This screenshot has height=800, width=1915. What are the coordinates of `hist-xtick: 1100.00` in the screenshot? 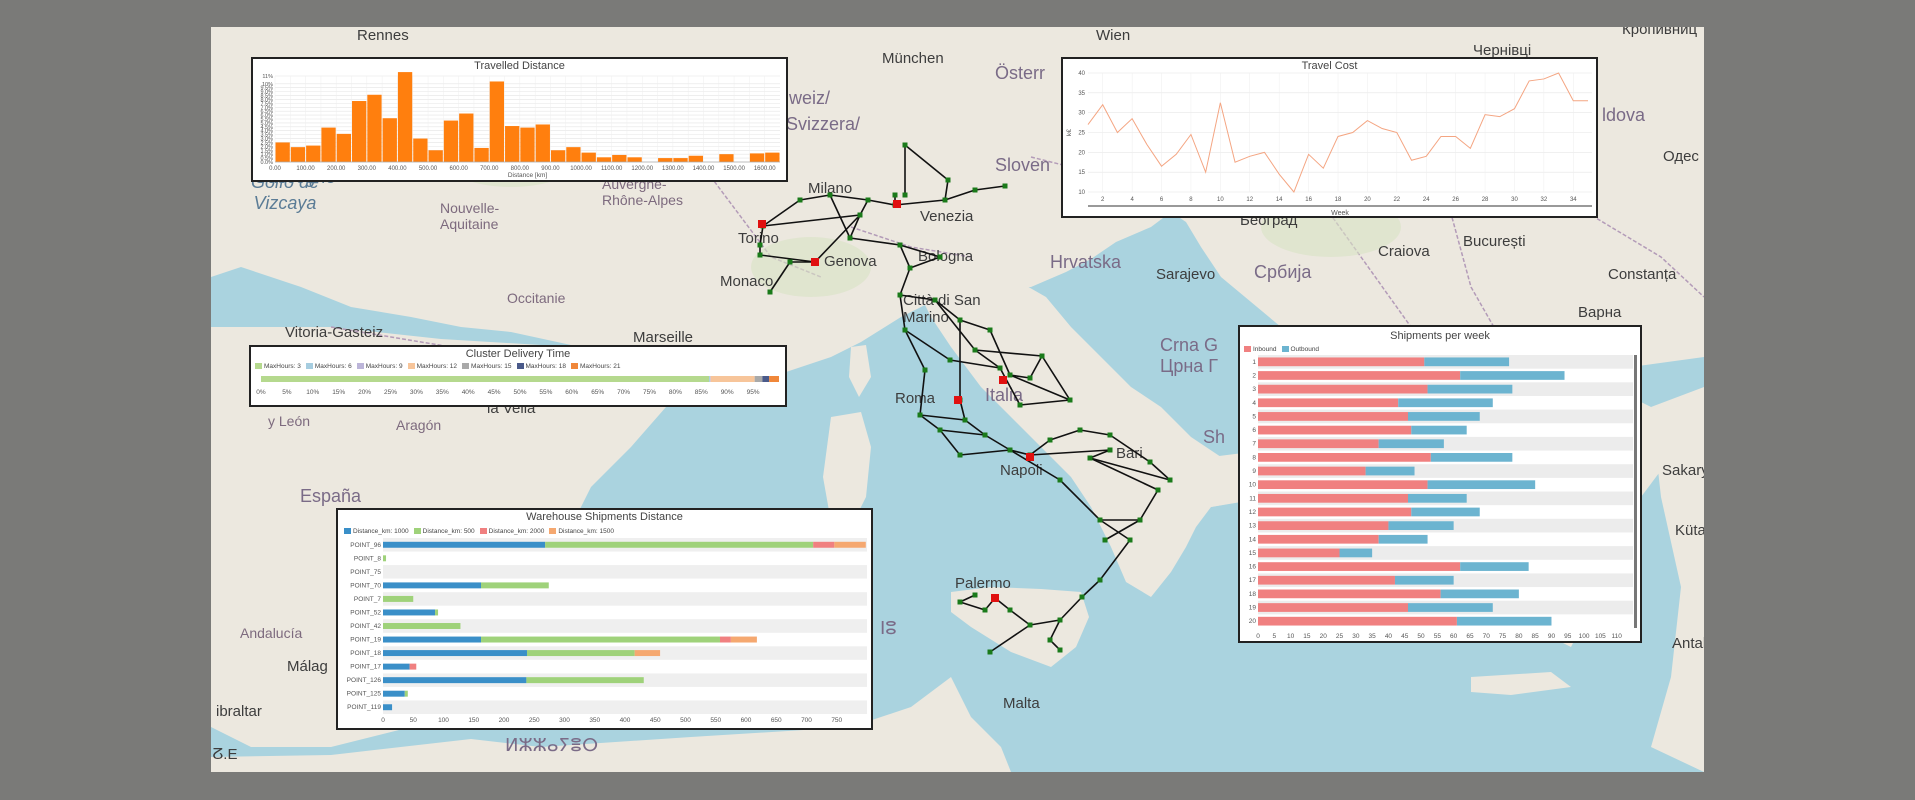 It's located at (612, 169).